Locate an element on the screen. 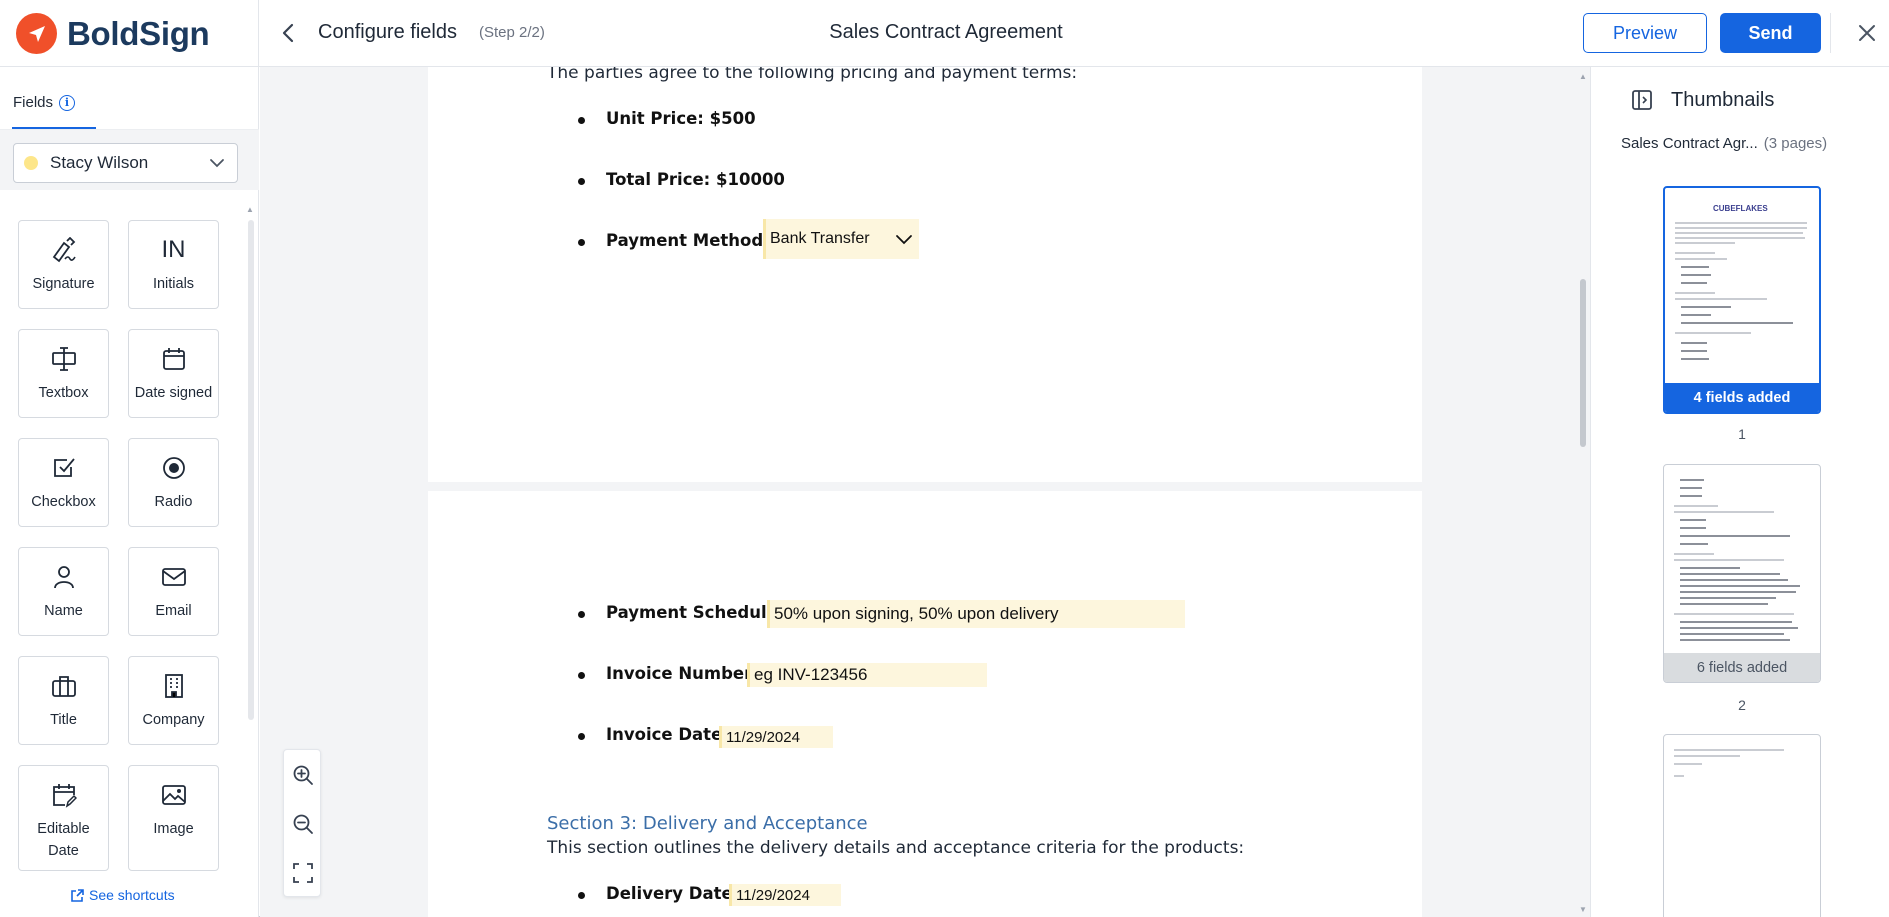 The image size is (1889, 917). back-button is located at coordinates (288, 33).